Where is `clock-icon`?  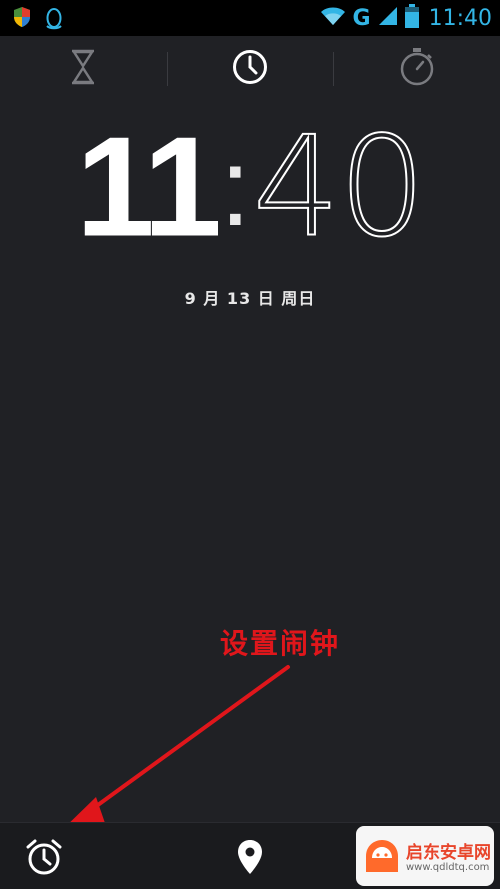 clock-icon is located at coordinates (250, 69).